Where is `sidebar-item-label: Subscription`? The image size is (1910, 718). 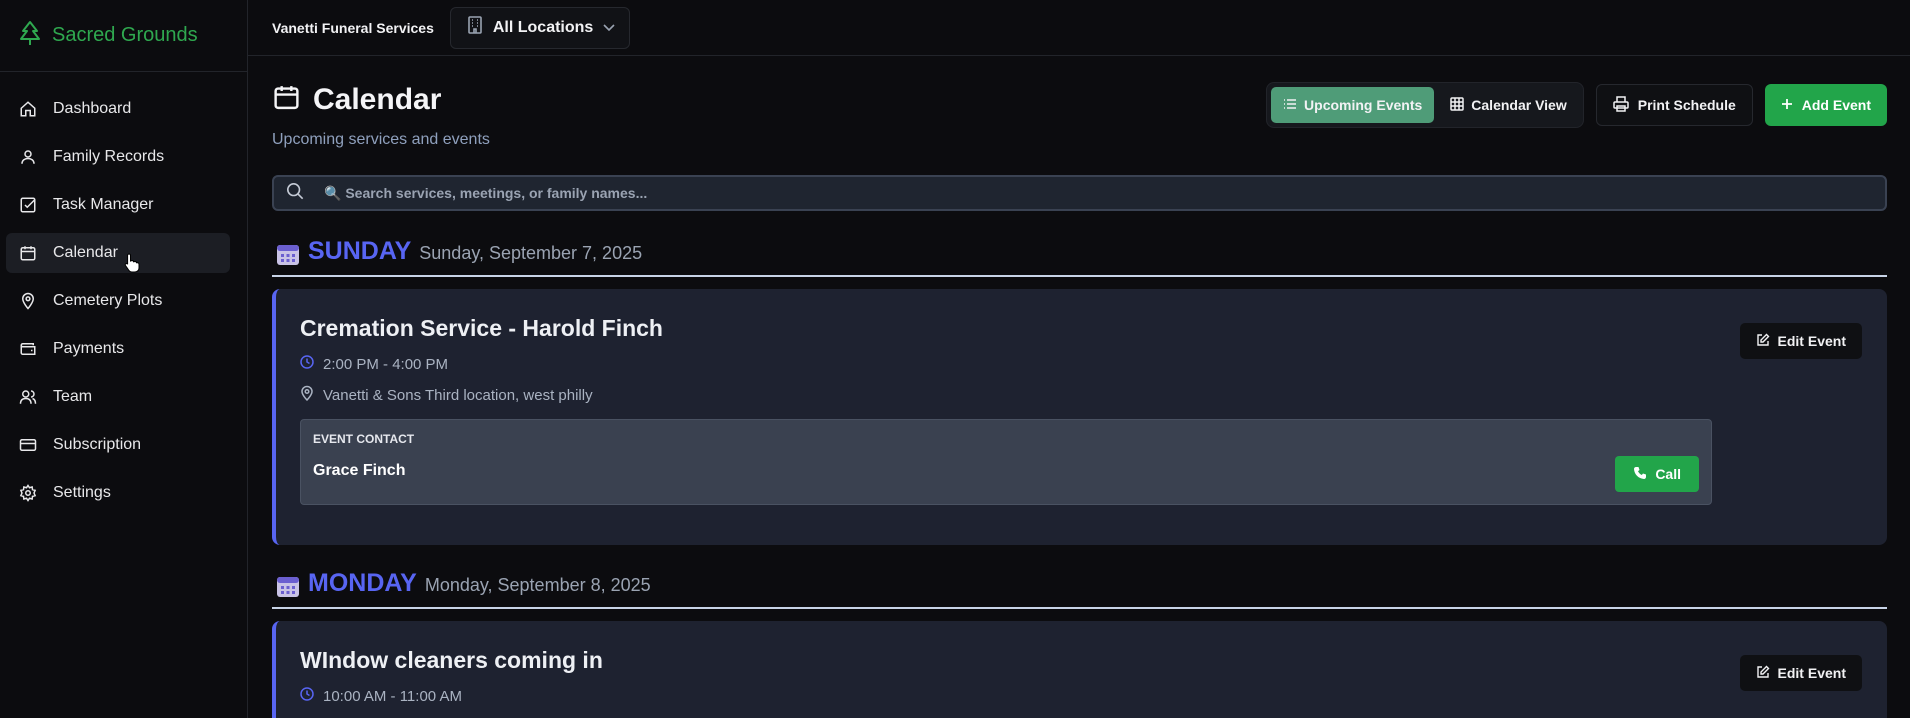 sidebar-item-label: Subscription is located at coordinates (97, 444).